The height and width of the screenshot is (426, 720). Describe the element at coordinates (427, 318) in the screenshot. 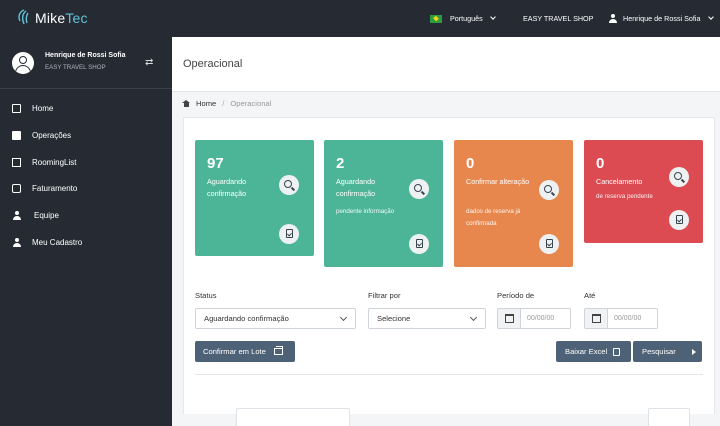

I see `filter-by-select: Selecione` at that location.